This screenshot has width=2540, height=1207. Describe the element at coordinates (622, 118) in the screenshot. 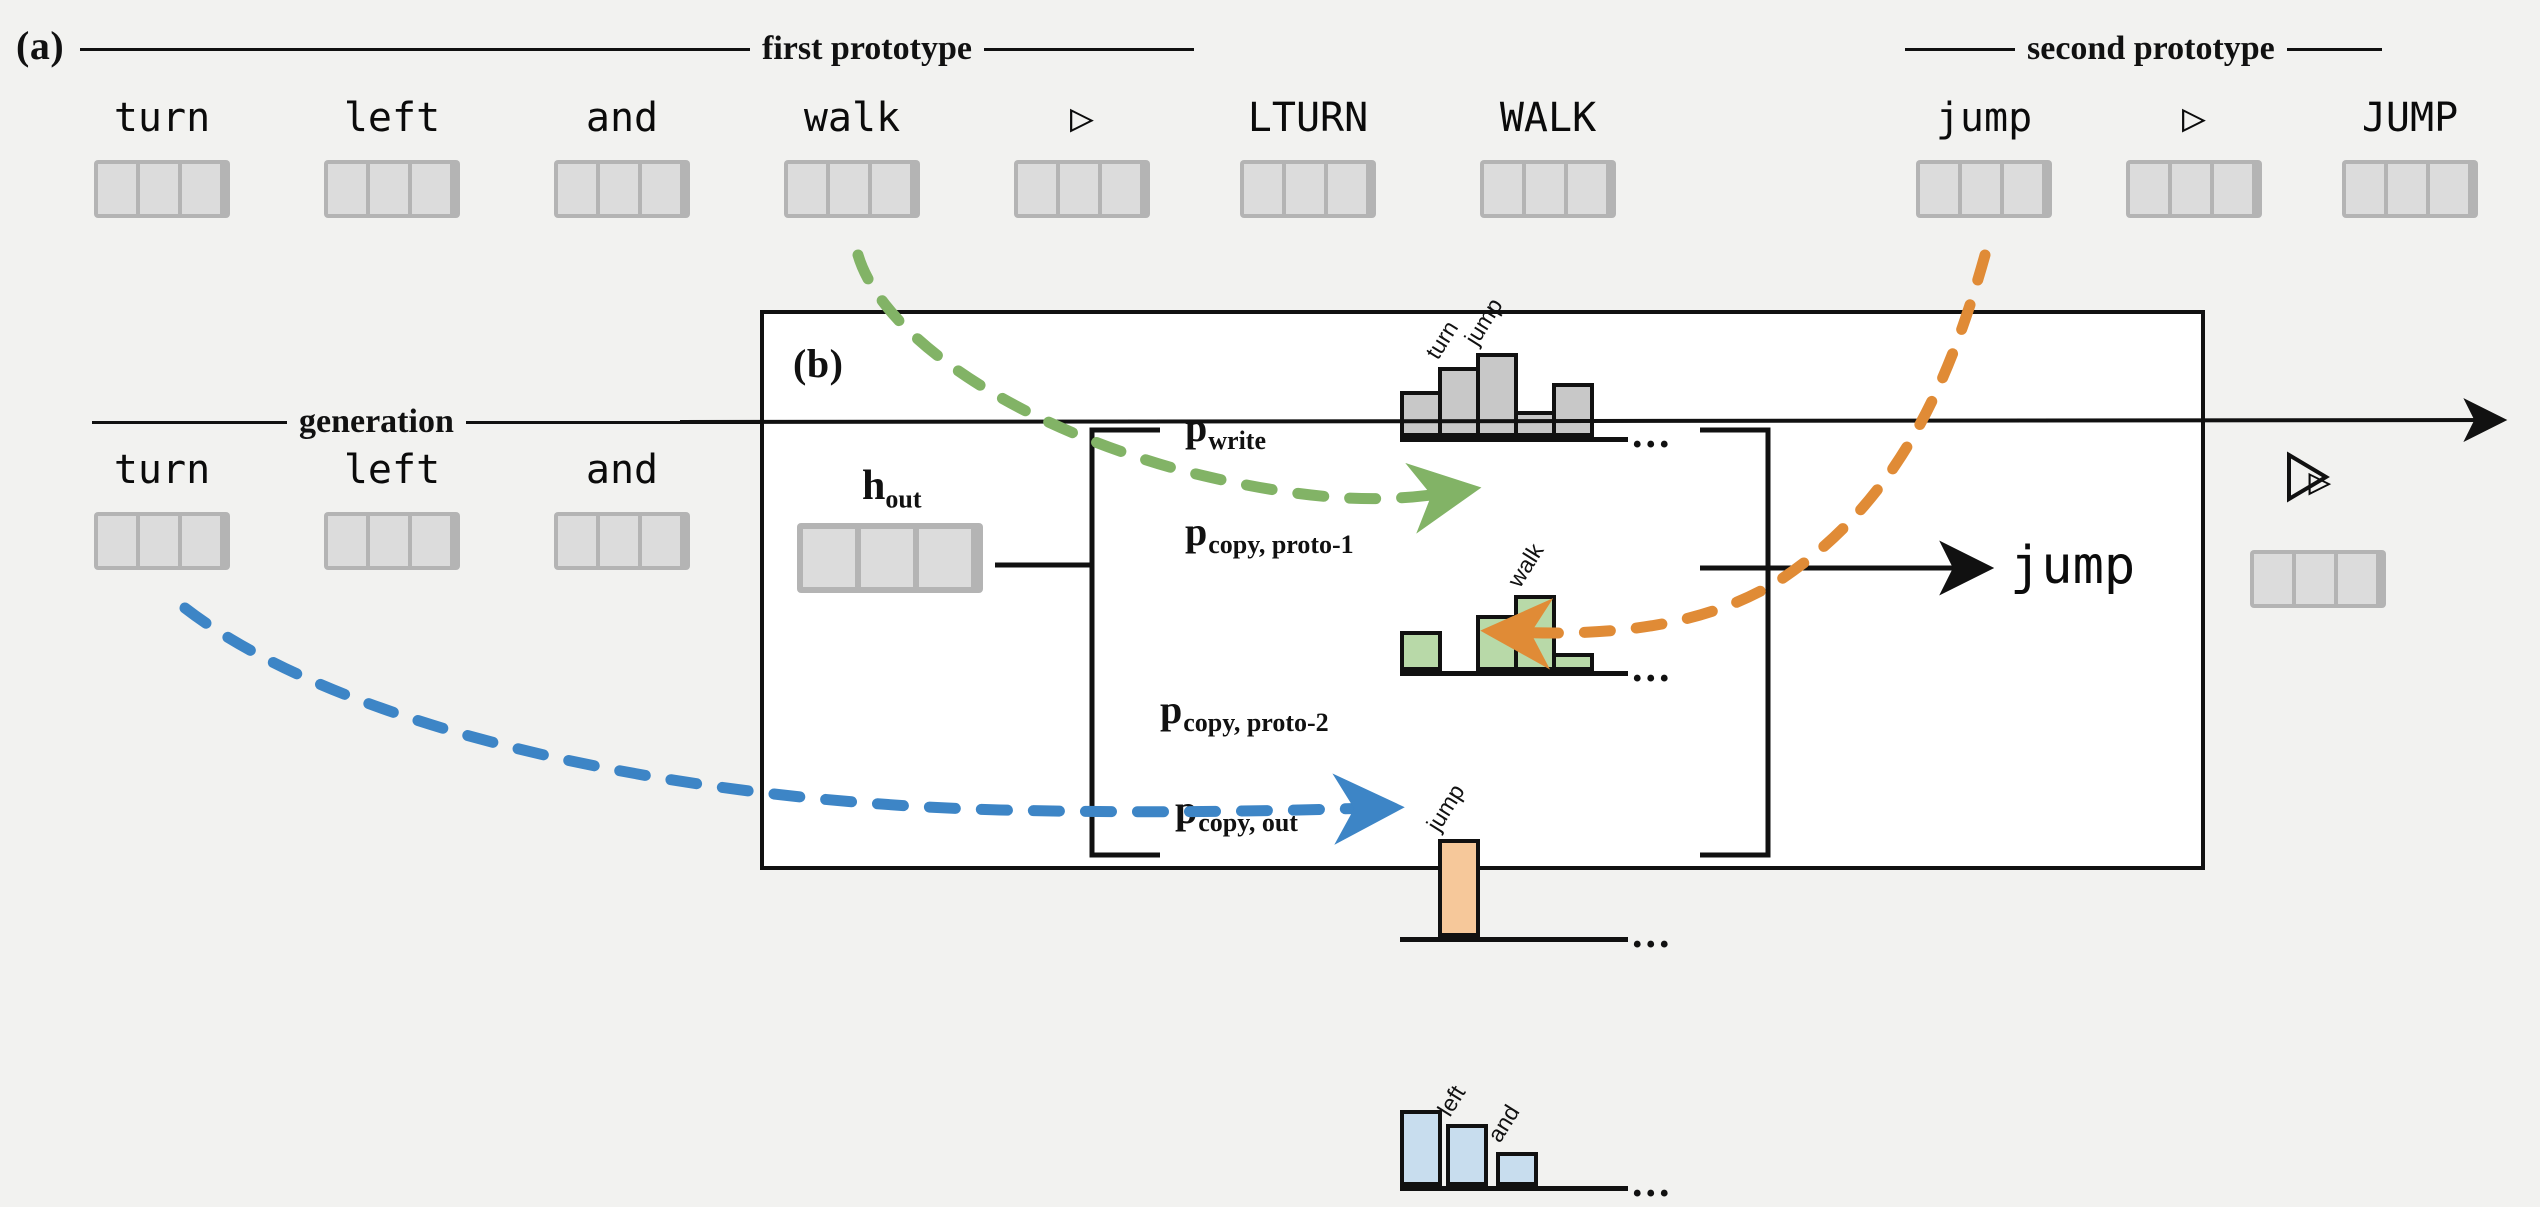

I see `token-label: and` at that location.